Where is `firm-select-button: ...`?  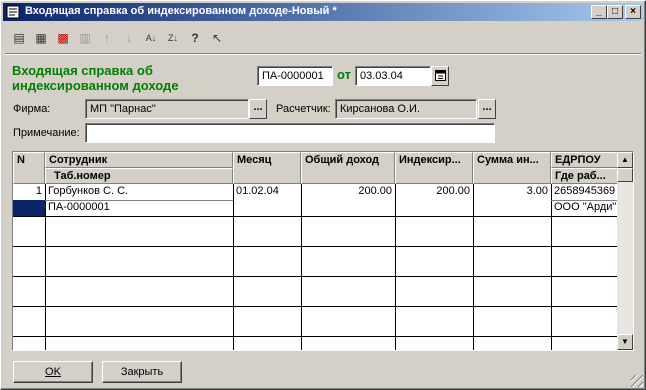
firm-select-button: ... is located at coordinates (258, 109).